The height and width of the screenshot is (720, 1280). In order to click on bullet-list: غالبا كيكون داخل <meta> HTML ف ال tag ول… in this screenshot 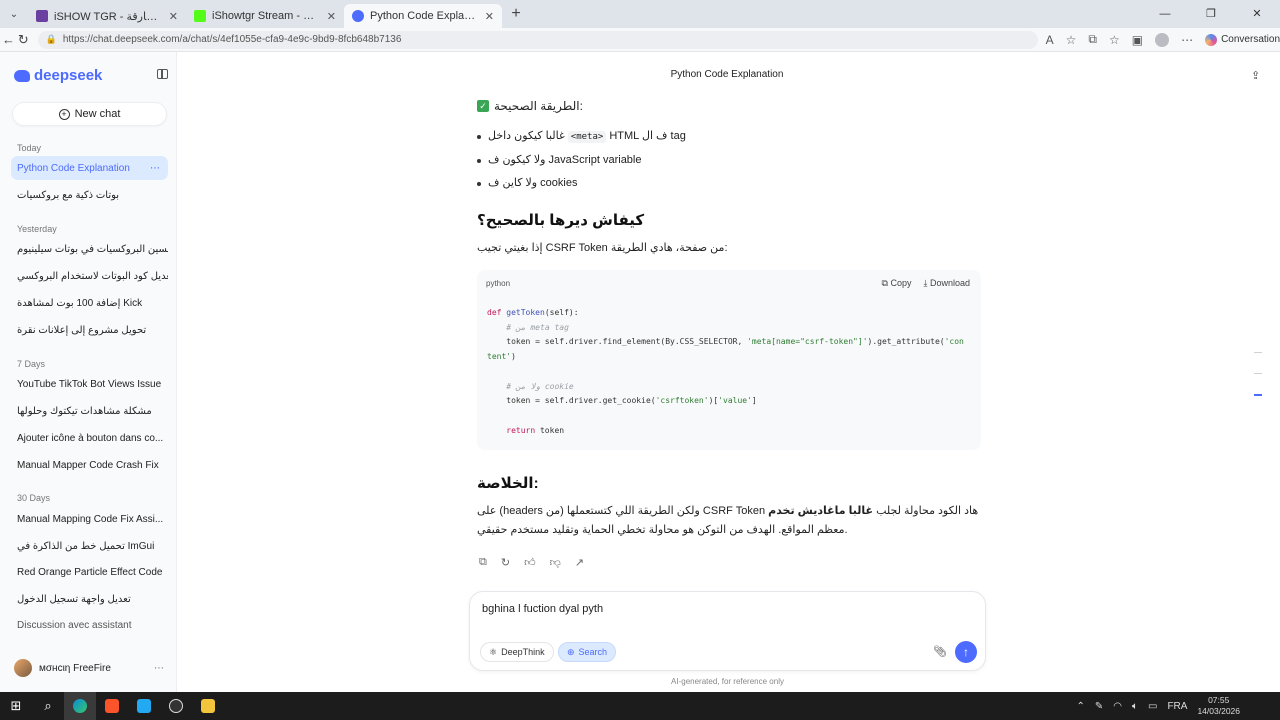, I will do `click(729, 160)`.